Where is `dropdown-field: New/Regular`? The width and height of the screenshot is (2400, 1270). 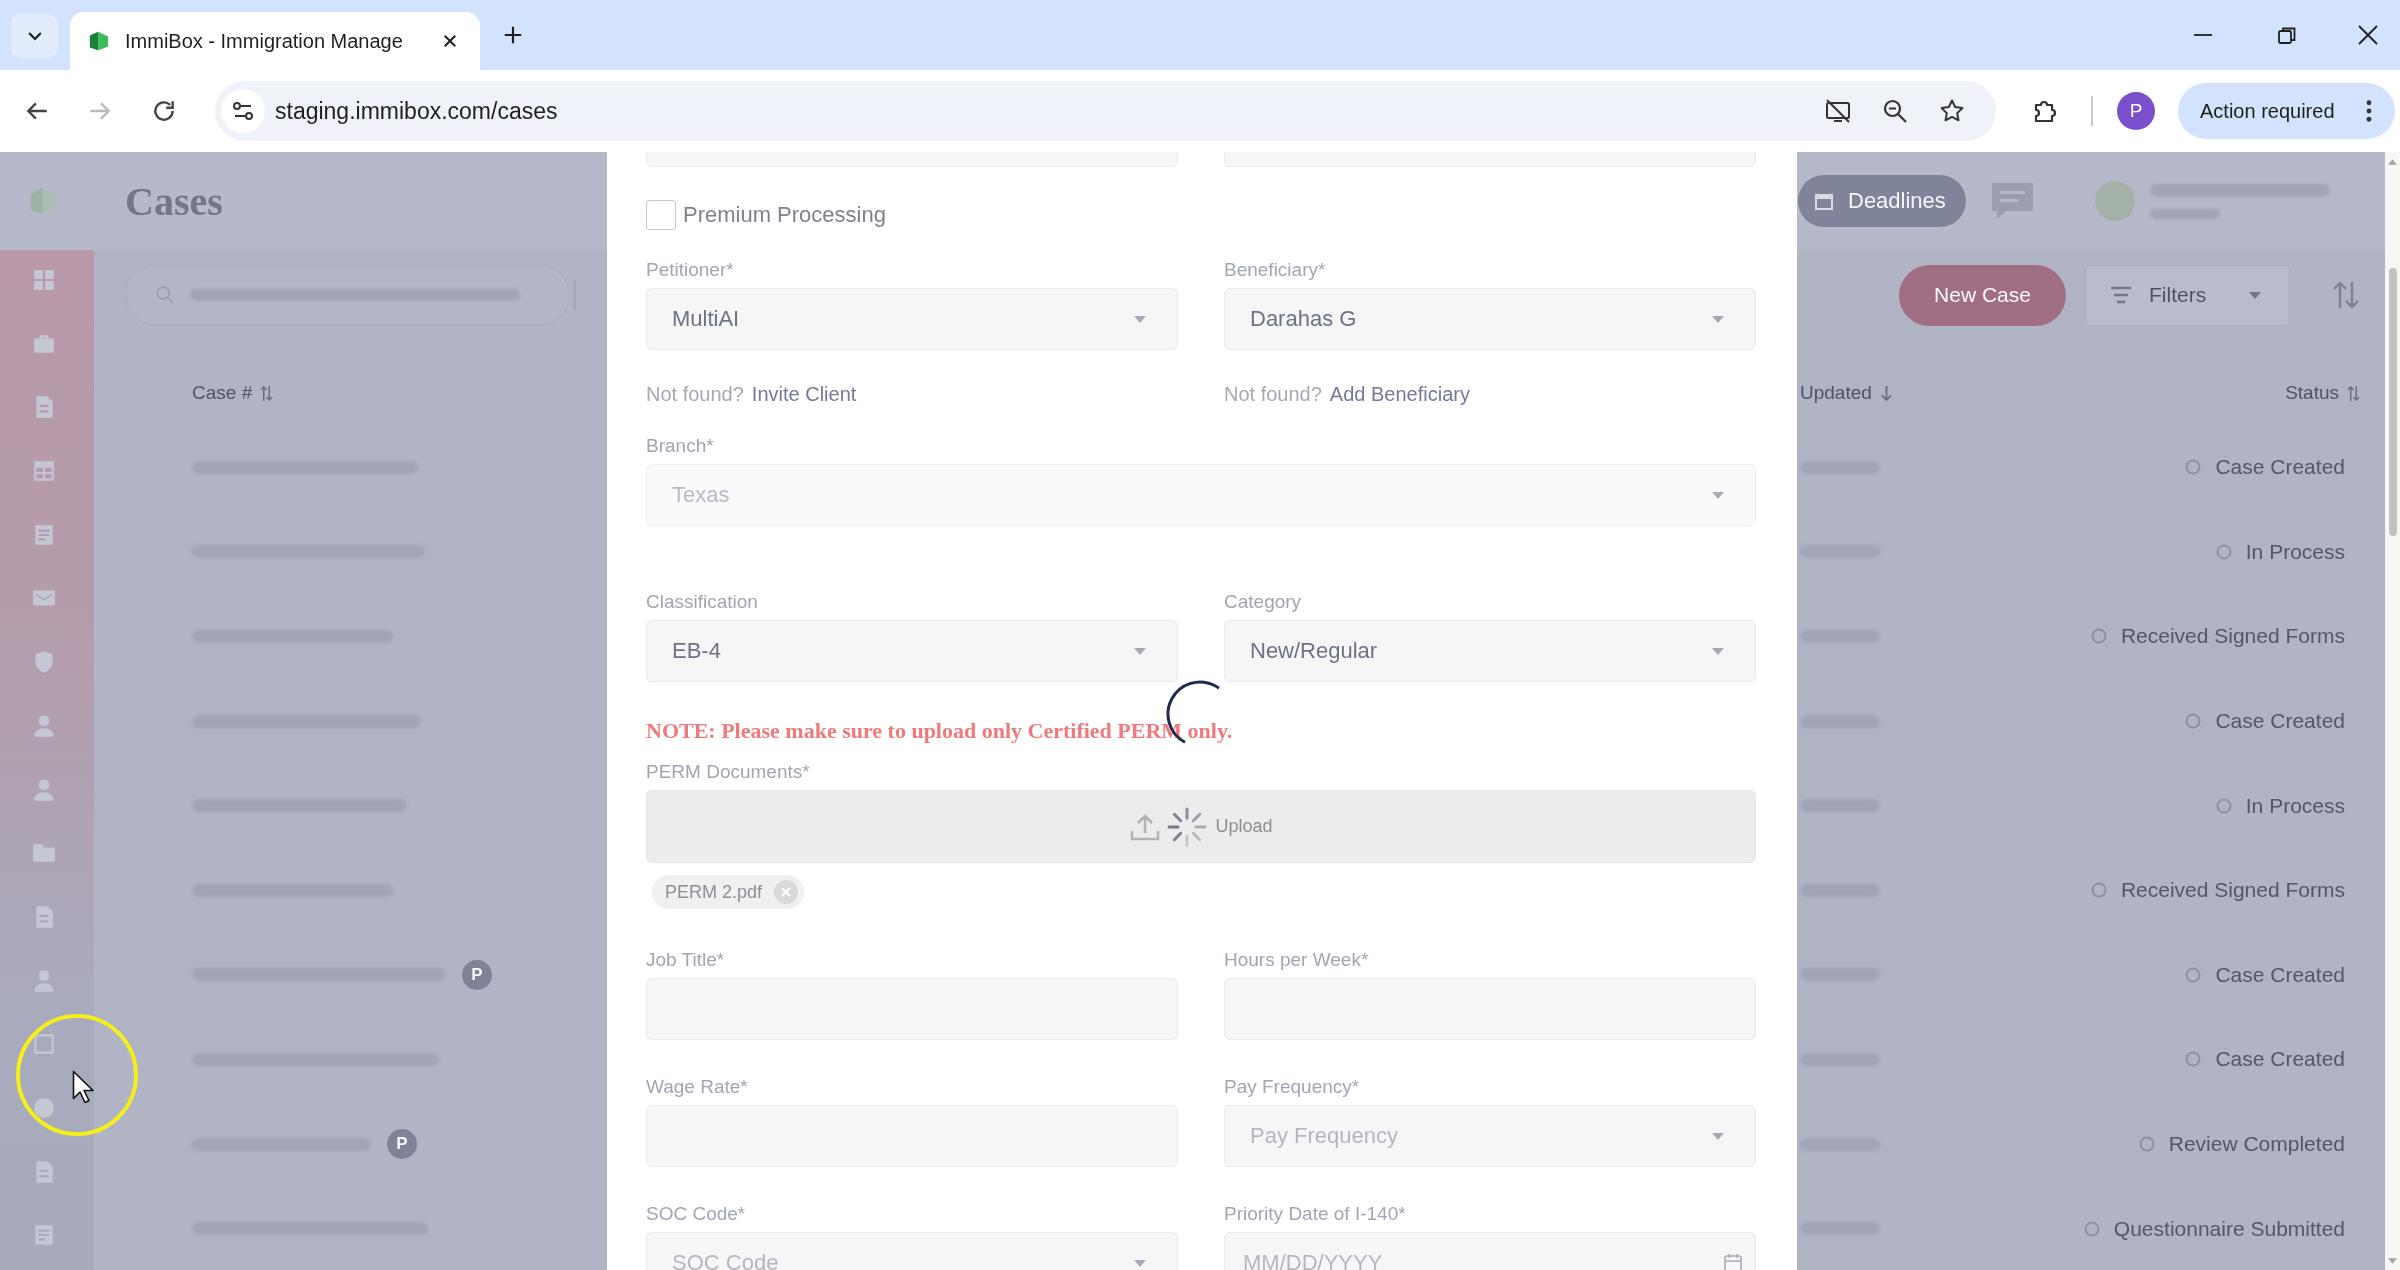 dropdown-field: New/Regular is located at coordinates (1490, 651).